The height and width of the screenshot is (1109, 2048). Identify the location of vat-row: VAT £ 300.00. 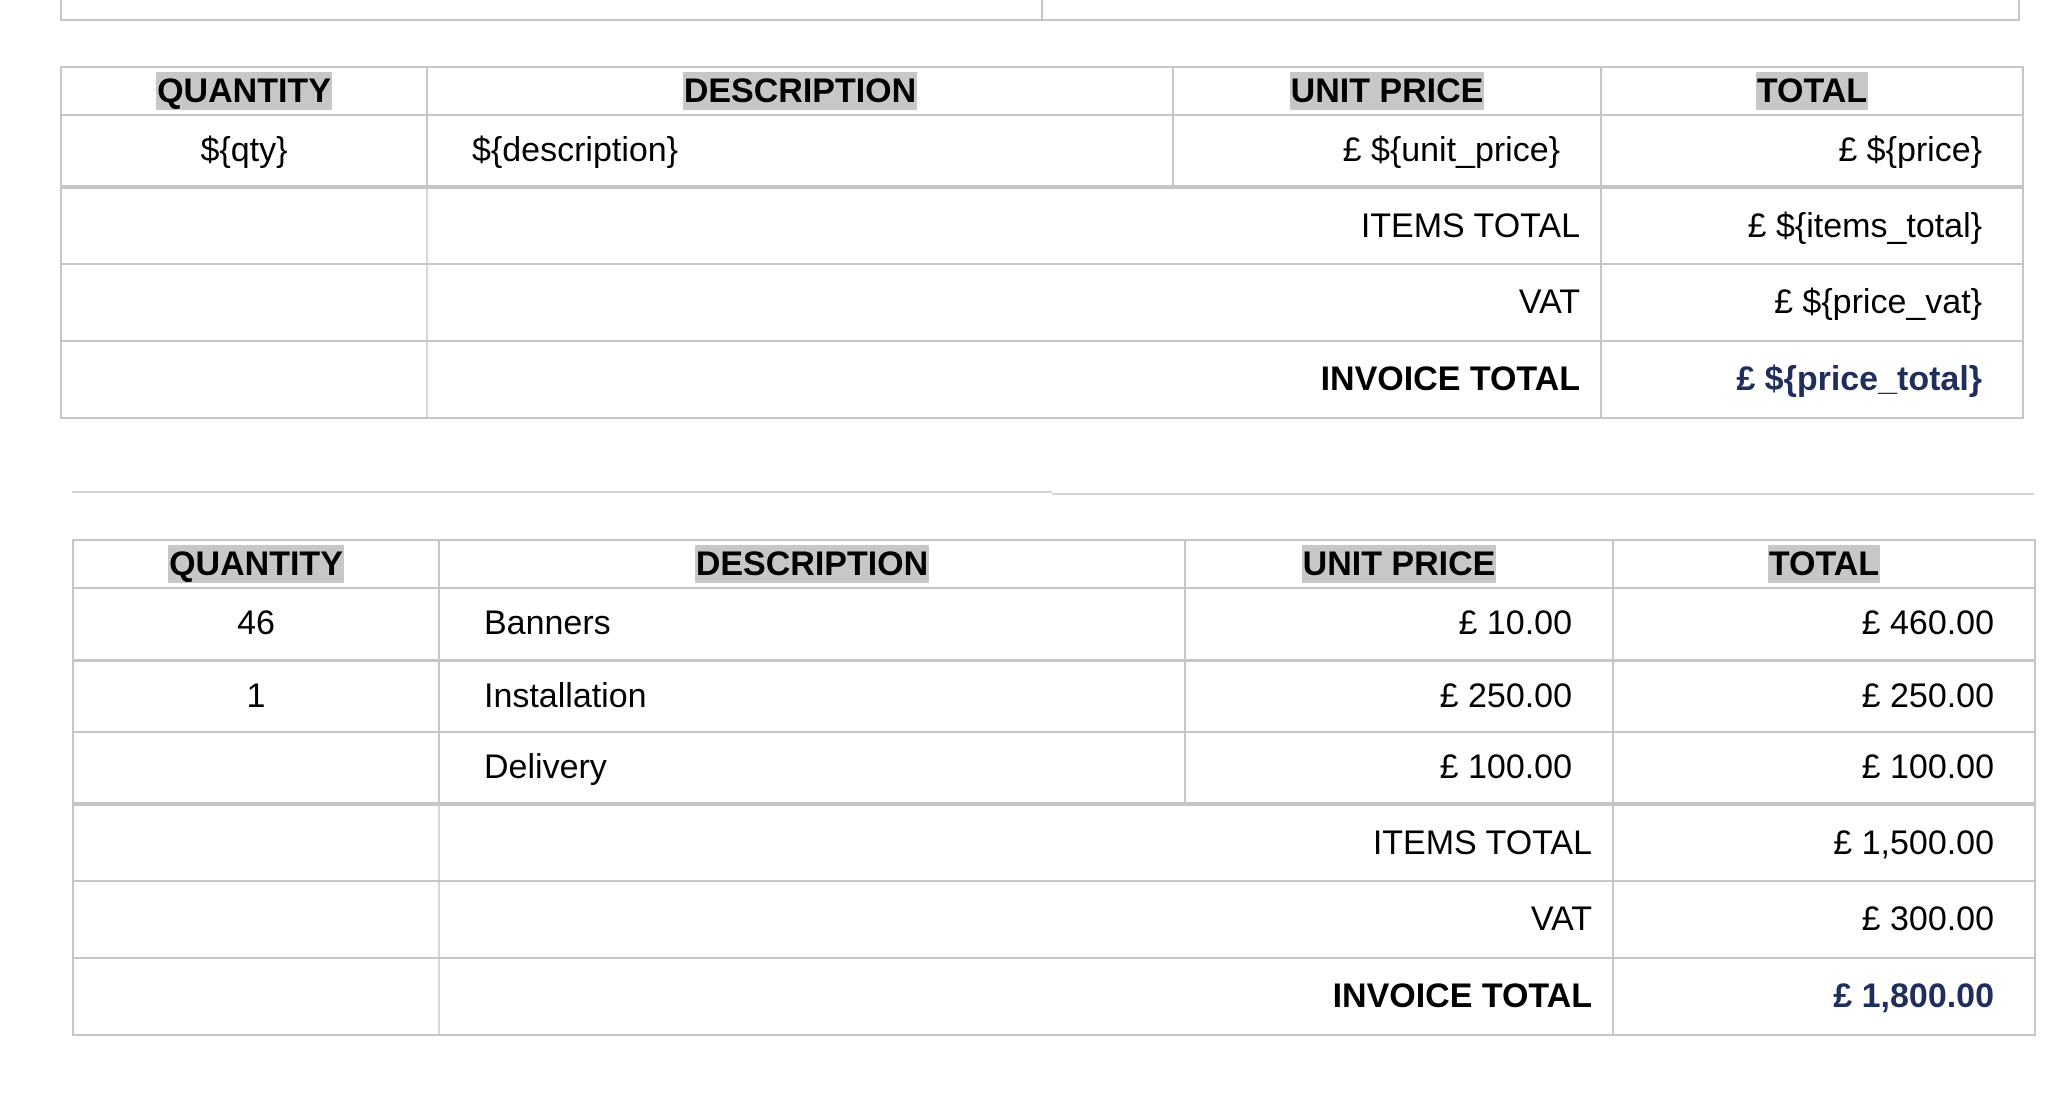
(1054, 919).